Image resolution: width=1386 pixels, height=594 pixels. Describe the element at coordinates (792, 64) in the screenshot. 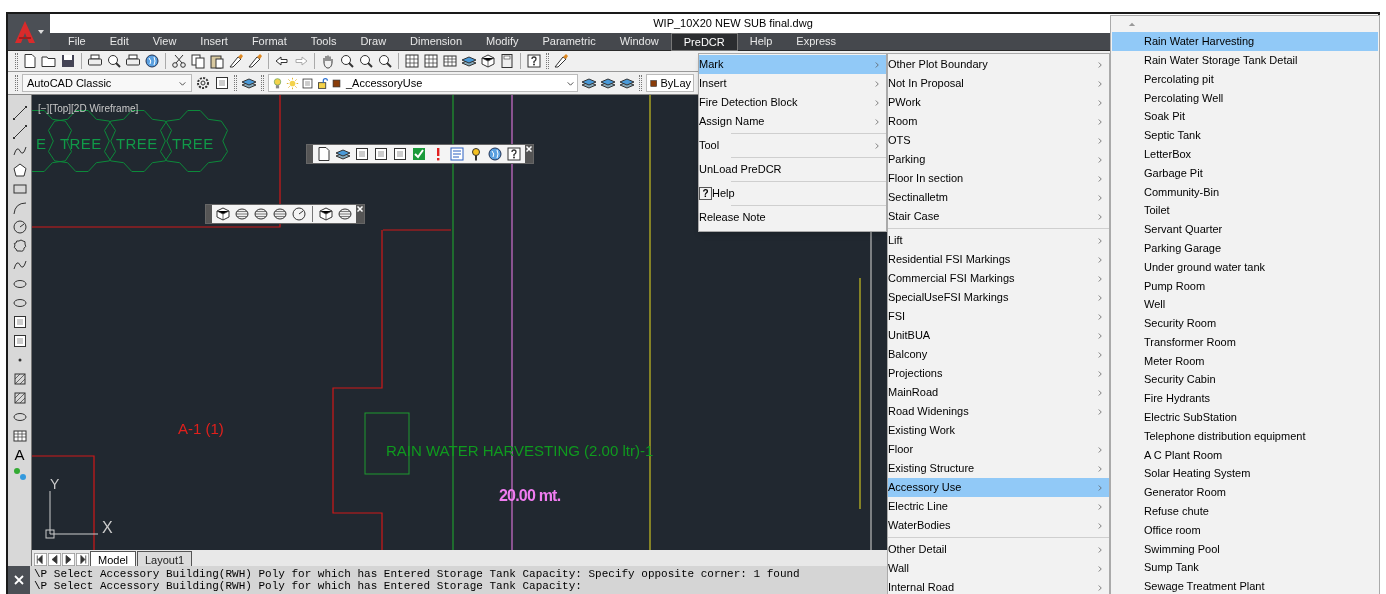

I see `menu-item: Mark` at that location.